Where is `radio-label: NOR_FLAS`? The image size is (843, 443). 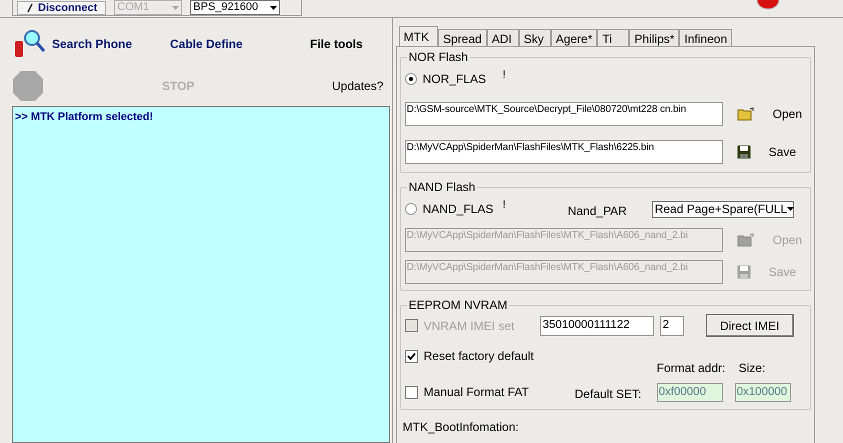 radio-label: NOR_FLAS is located at coordinates (454, 79).